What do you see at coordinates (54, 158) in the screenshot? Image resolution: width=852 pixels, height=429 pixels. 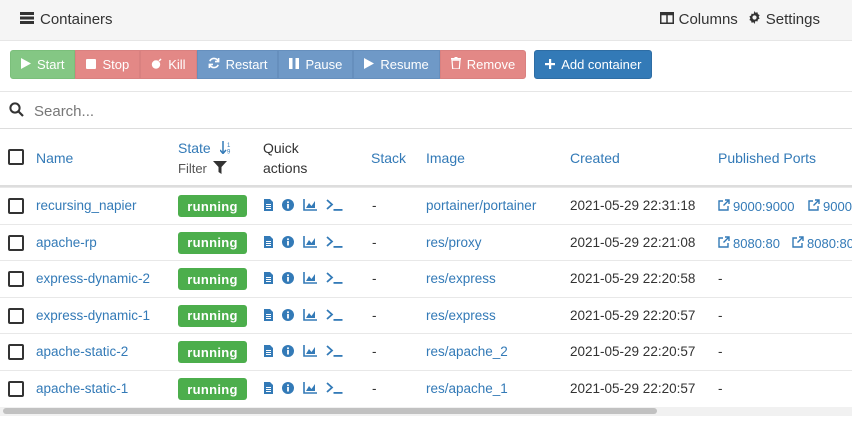 I see `column-name: Name` at bounding box center [54, 158].